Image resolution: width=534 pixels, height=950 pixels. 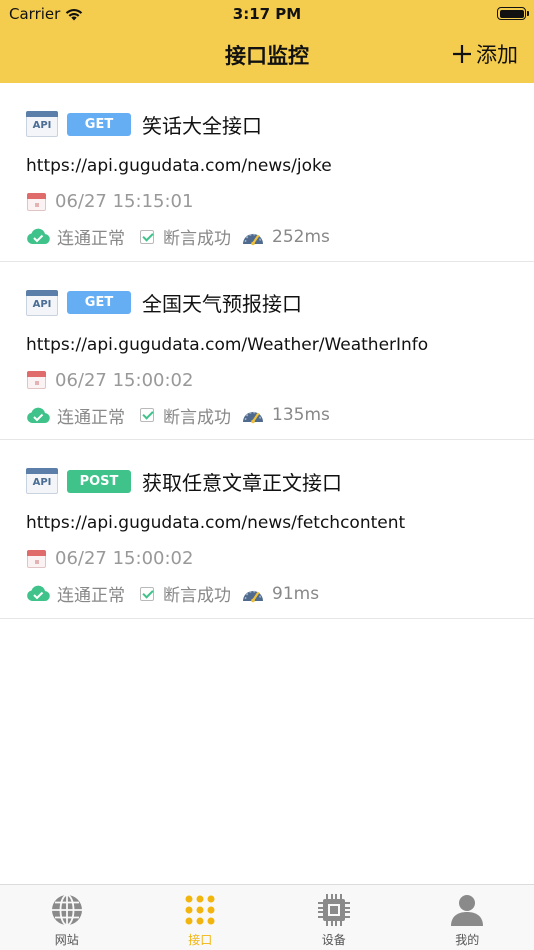 I want to click on tab-website: 网站, so click(x=67, y=917).